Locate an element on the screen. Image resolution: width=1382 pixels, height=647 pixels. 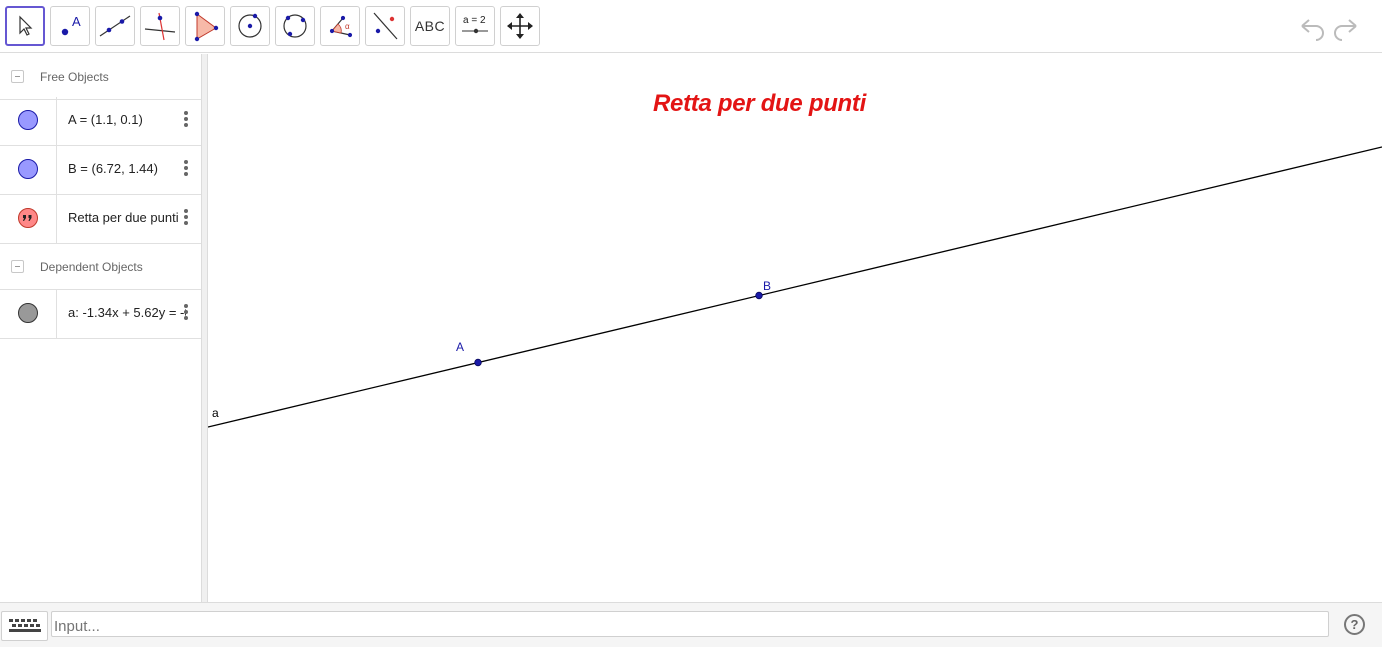
virtual-keyboard-button is located at coordinates (24, 626).